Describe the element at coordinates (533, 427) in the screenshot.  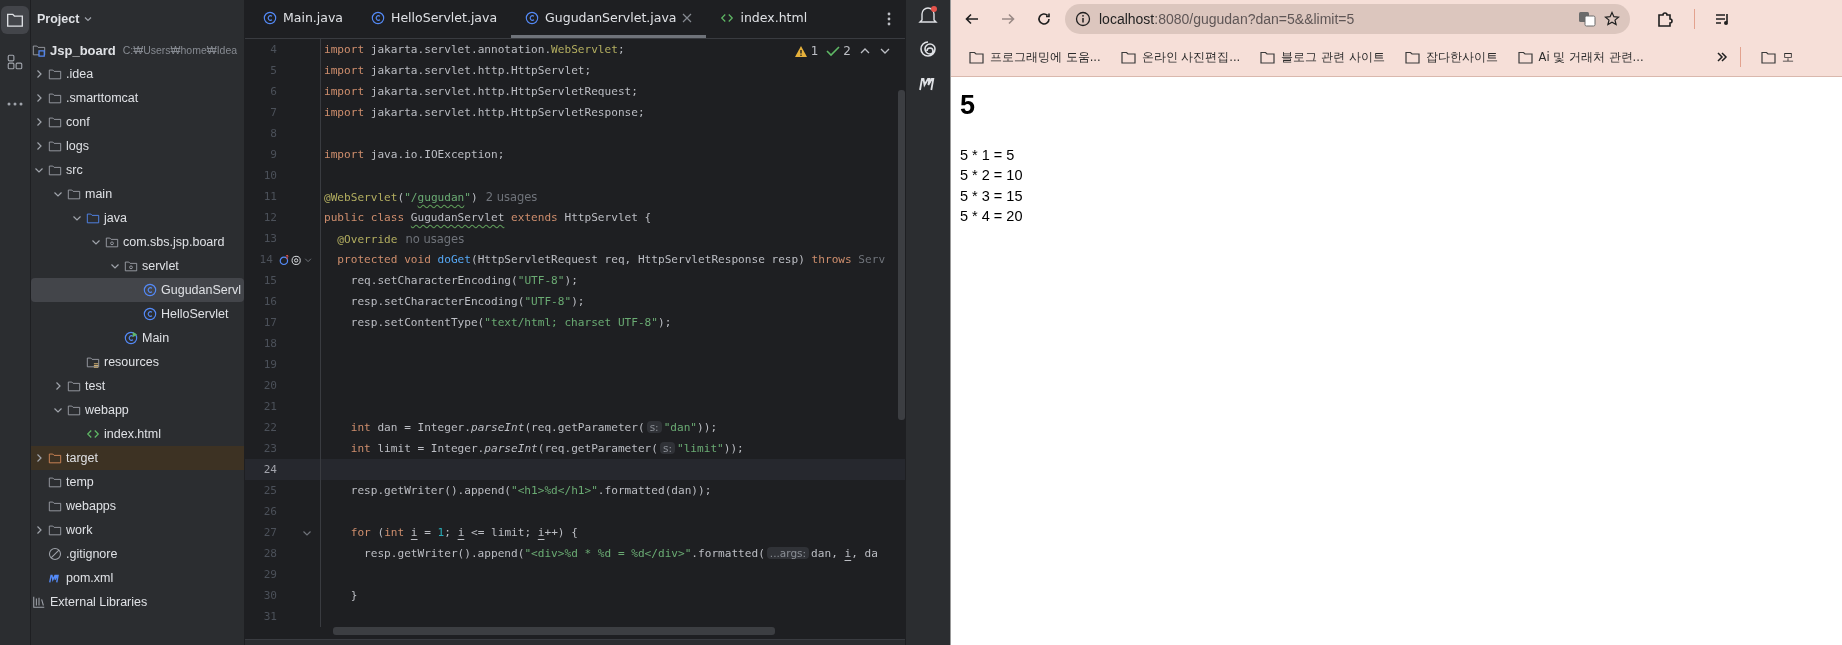
I see `code-line: int dan = Integer.parseInt(req.getParameter( s: "dan"));` at that location.